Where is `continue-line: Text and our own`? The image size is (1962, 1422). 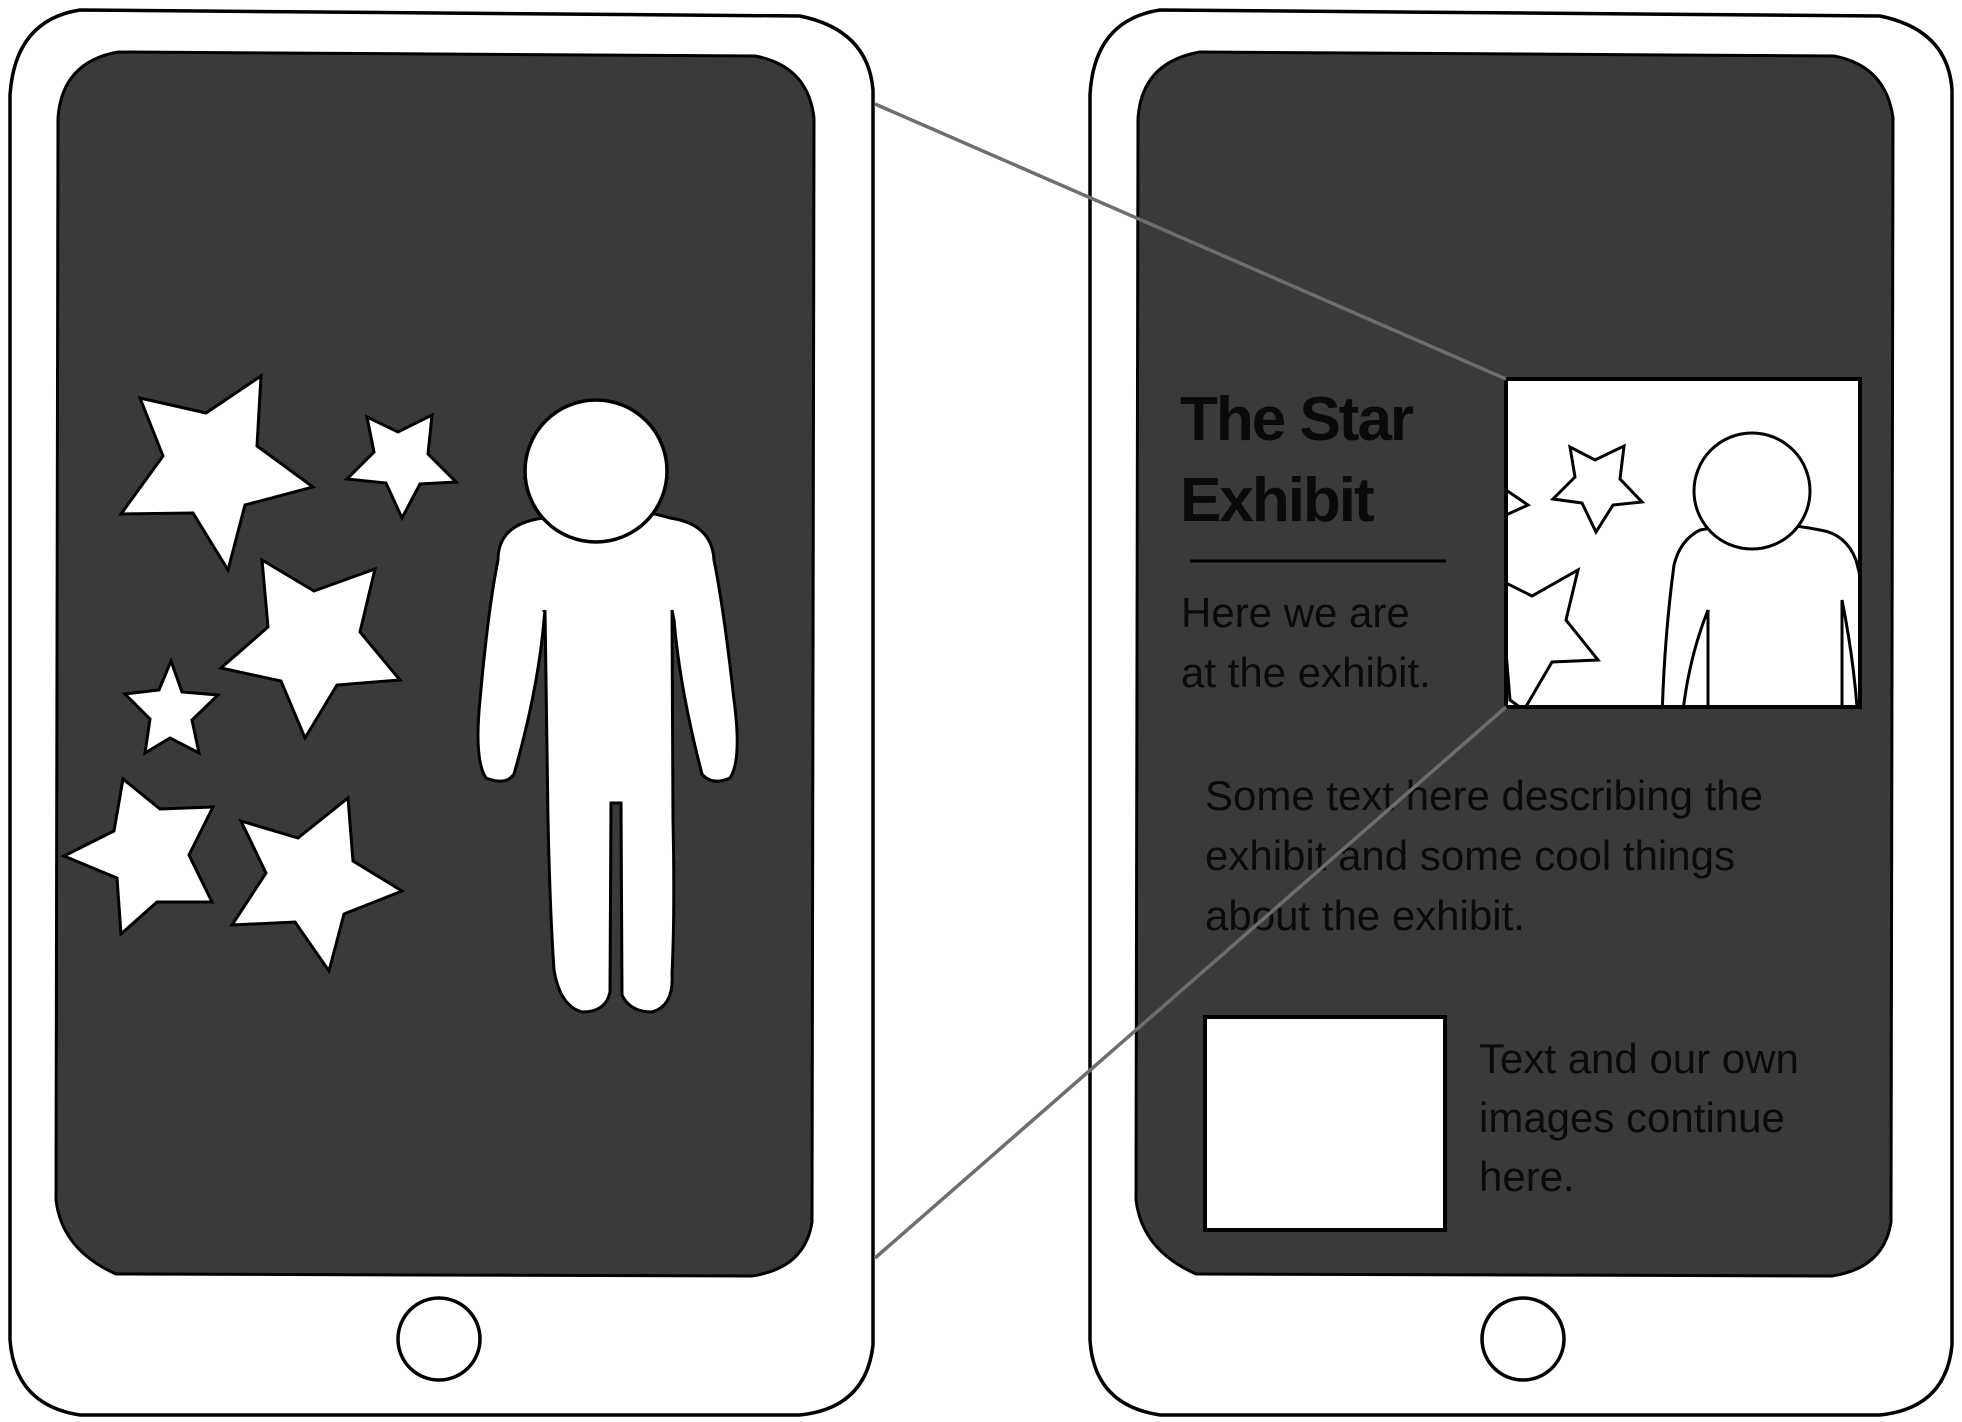 continue-line: Text and our own is located at coordinates (1639, 1058).